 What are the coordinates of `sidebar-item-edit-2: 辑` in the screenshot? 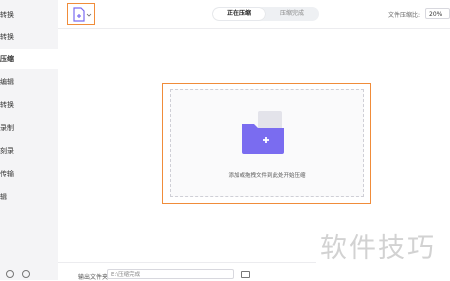 It's located at (29, 197).